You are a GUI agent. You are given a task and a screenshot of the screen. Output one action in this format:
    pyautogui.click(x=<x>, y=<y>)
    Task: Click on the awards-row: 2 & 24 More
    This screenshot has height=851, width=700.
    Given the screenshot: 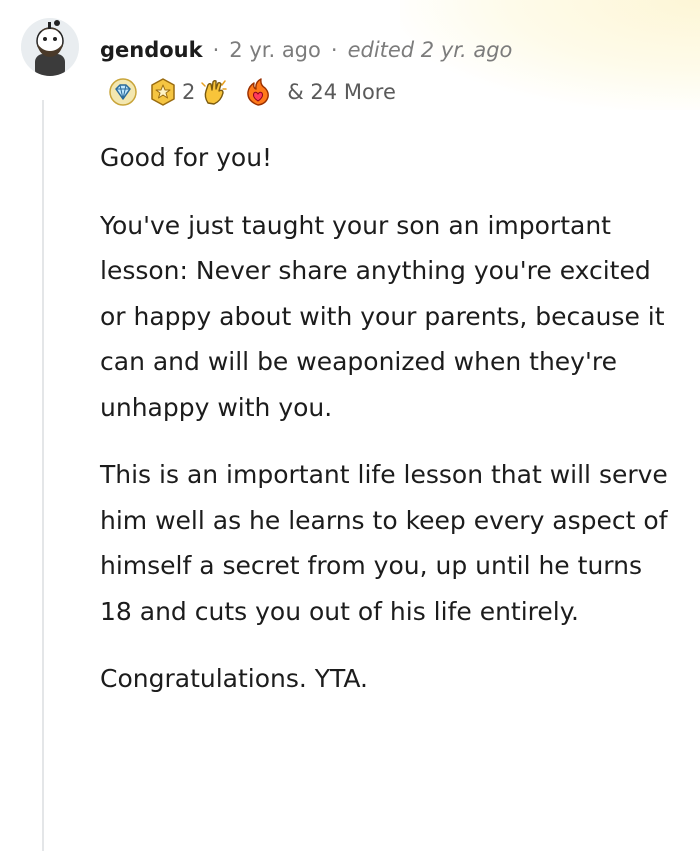 What is the action you would take?
    pyautogui.click(x=252, y=92)
    